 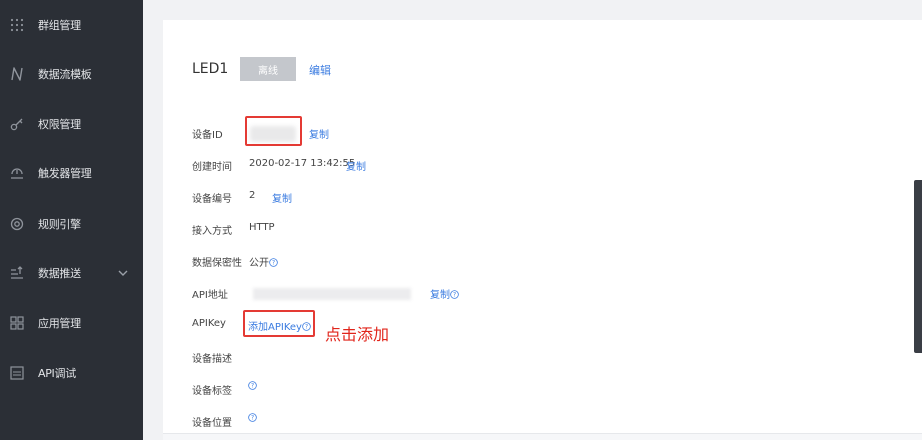 I want to click on key-icon, so click(x=16, y=124).